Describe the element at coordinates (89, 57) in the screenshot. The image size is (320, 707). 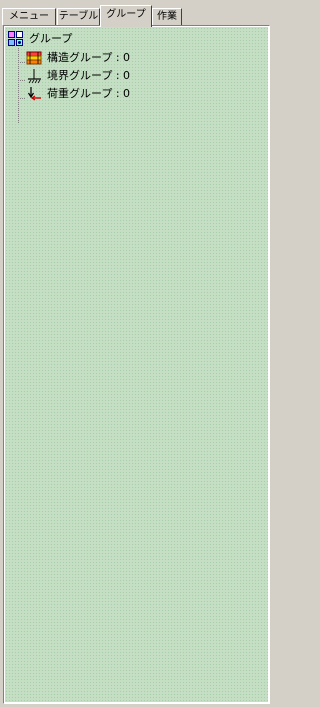
I see `tree-item-label: 構造グループ : 0` at that location.